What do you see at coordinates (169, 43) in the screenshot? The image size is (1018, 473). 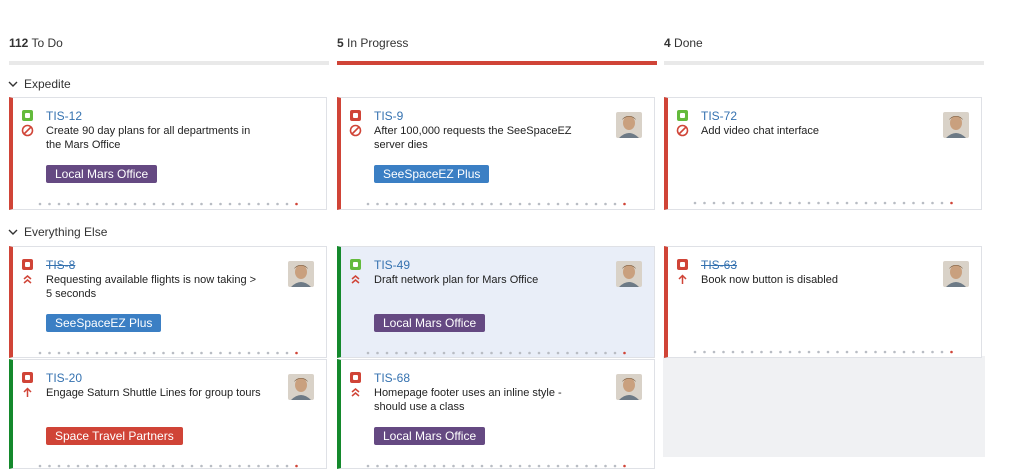 I see `column-header-todo: 112 To Do` at bounding box center [169, 43].